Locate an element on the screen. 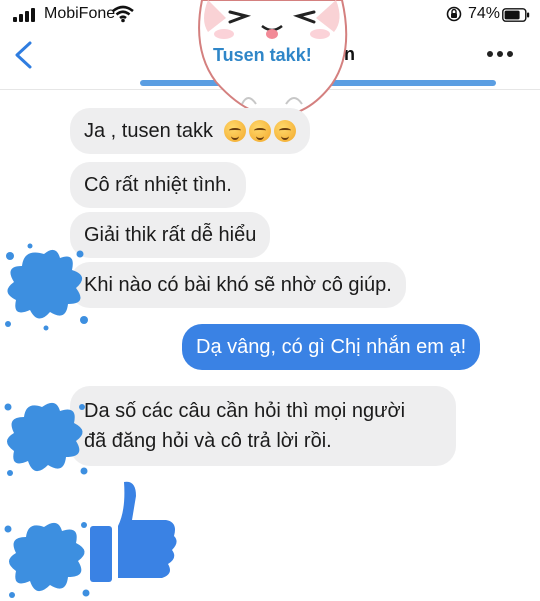 Image resolution: width=540 pixels, height=601 pixels. message-text: Dạ vâng, có gì Chị nhắn em ạ! is located at coordinates (331, 346).